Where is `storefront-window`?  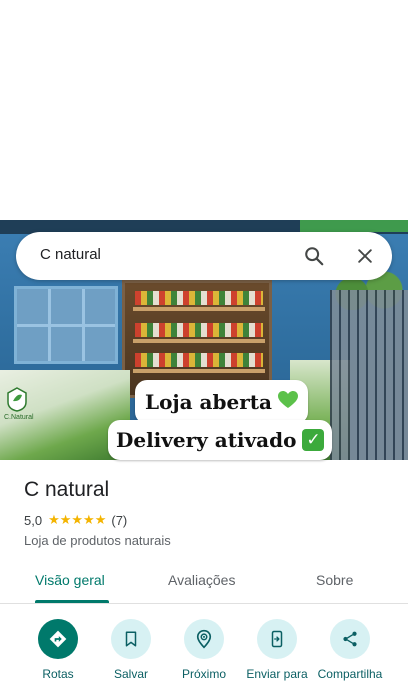 storefront-window is located at coordinates (66, 325).